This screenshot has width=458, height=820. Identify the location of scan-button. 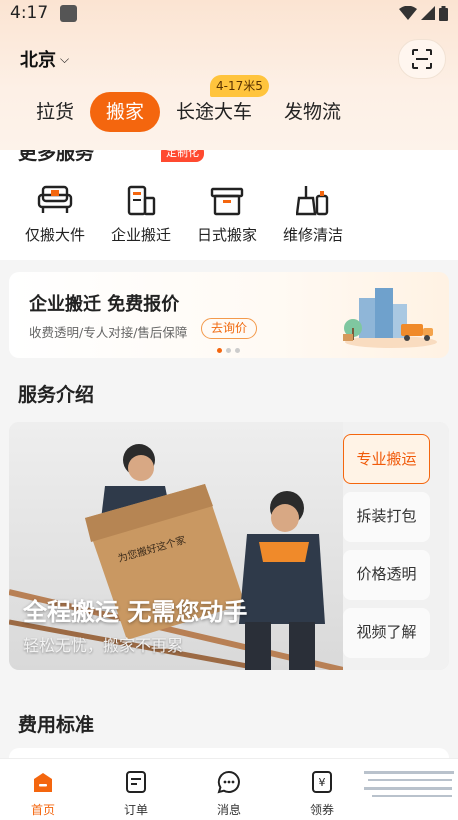
(422, 59).